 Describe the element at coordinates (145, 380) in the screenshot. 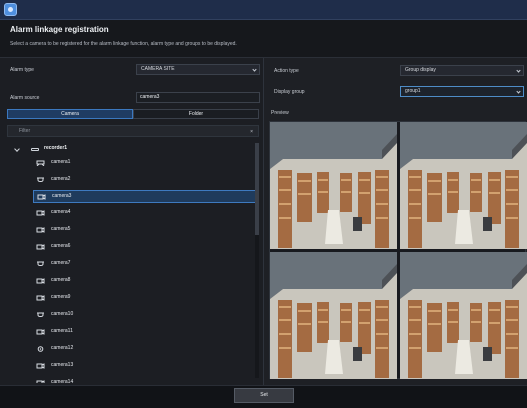

I see `camera-row: camera14` at that location.